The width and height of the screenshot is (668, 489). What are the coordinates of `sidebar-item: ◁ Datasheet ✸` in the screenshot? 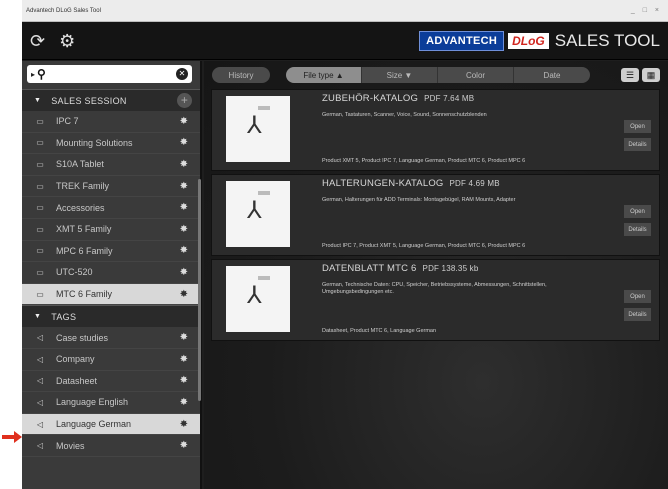 It's located at (111, 382).